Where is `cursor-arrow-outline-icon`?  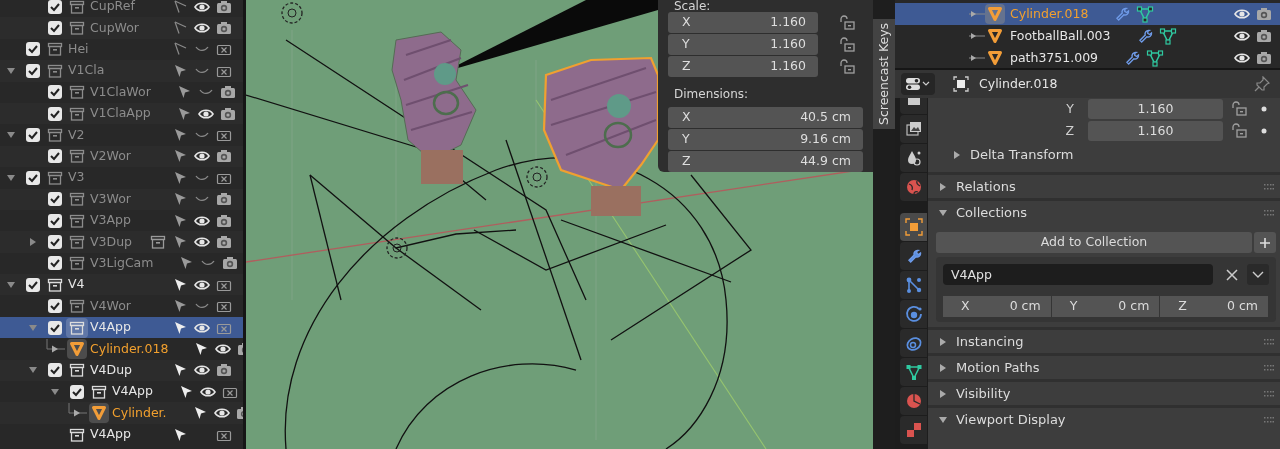
cursor-arrow-outline-icon is located at coordinates (180, 7).